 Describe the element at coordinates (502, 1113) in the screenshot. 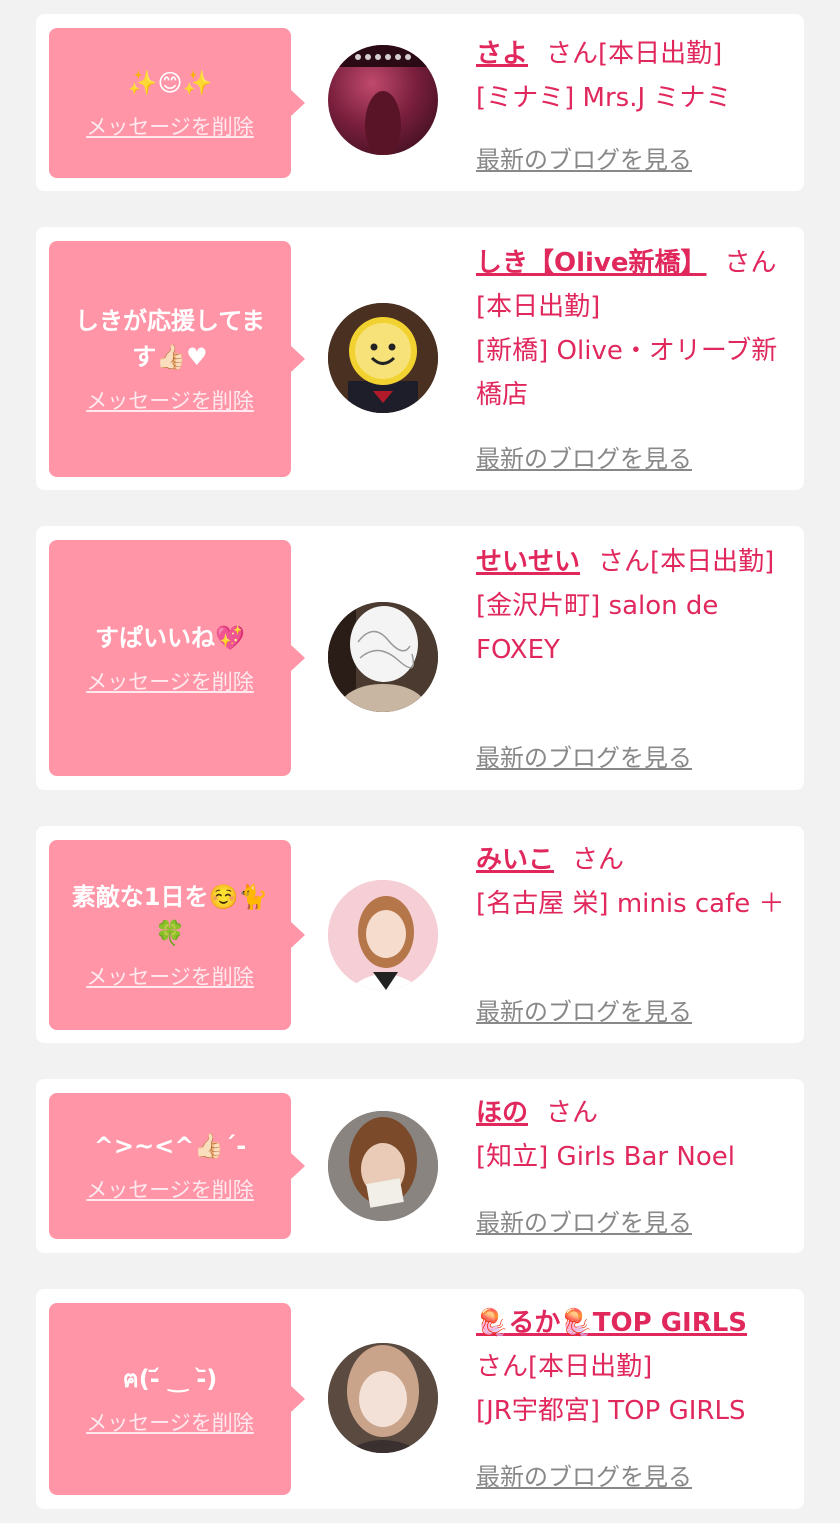

I see `girl-name-link: ほの` at that location.